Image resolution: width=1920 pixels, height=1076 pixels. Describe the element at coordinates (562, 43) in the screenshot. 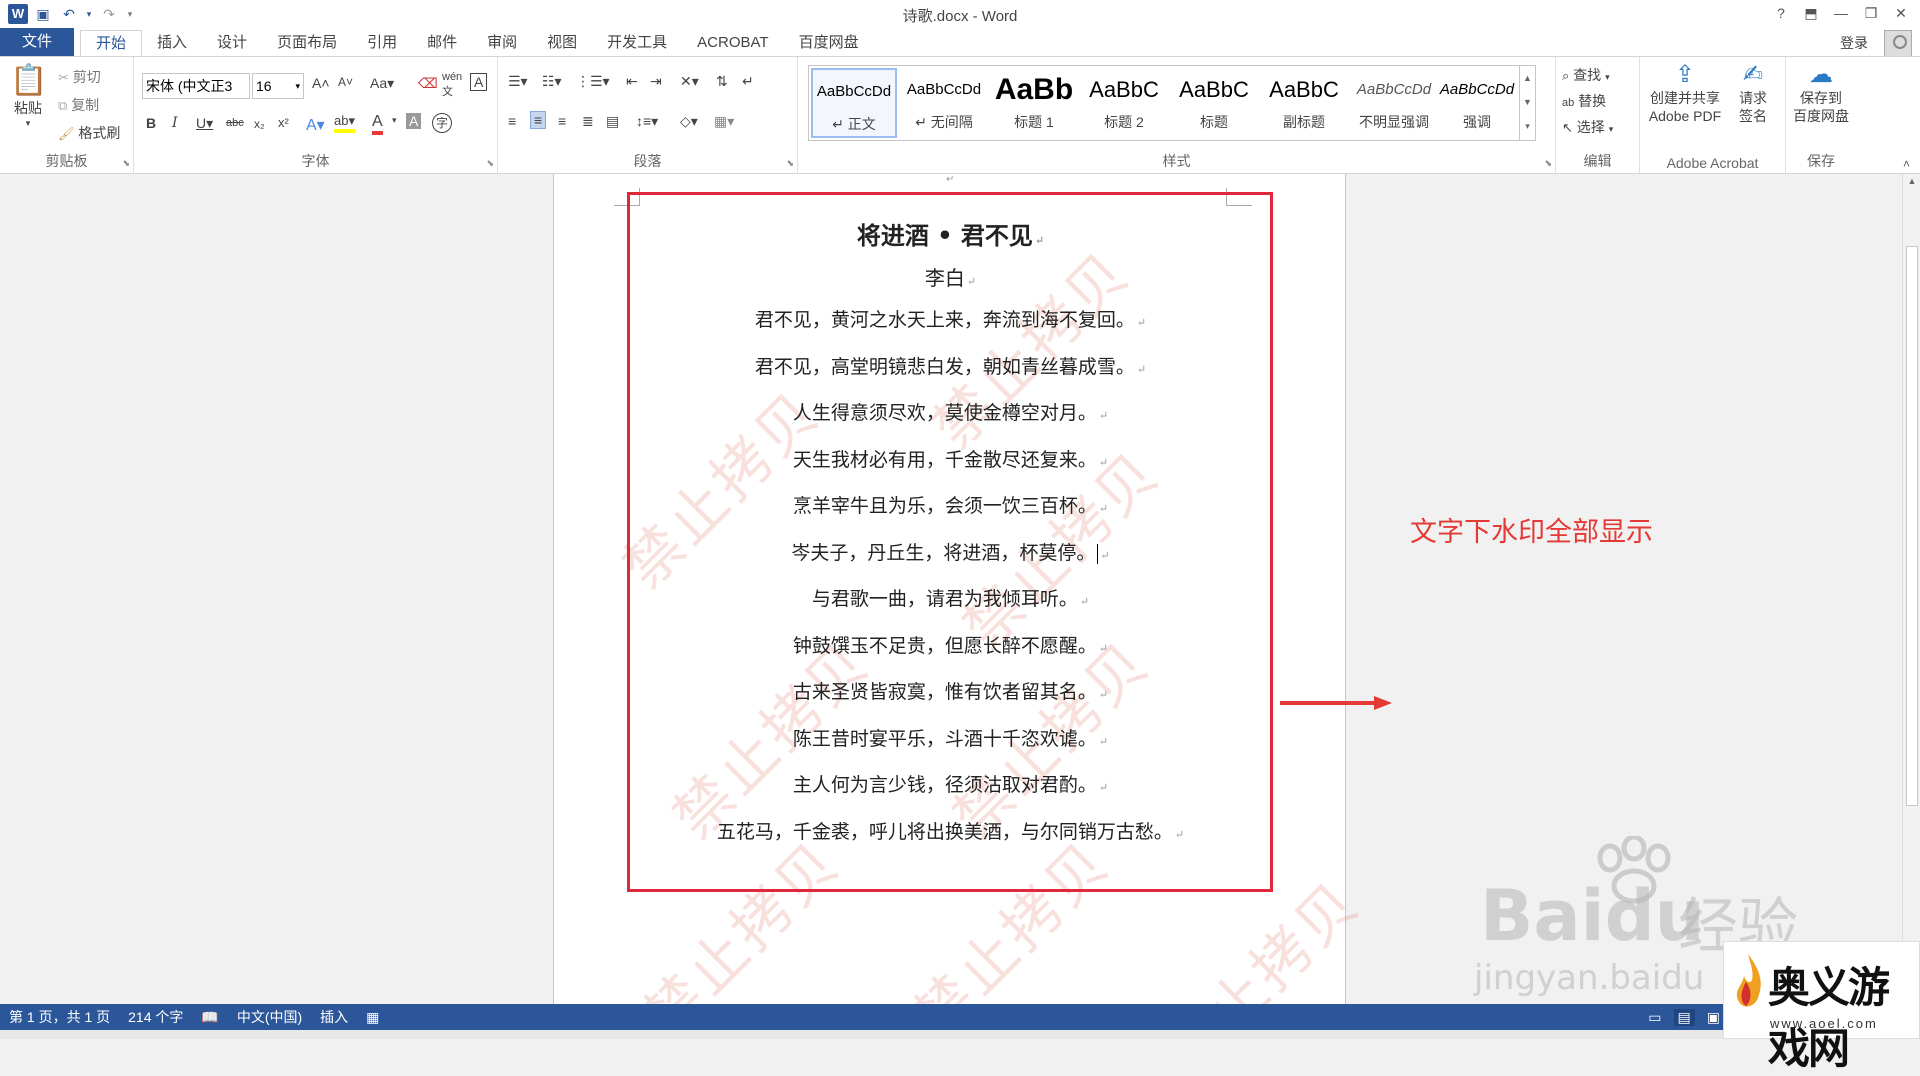

I see `tab-view: 视图` at that location.